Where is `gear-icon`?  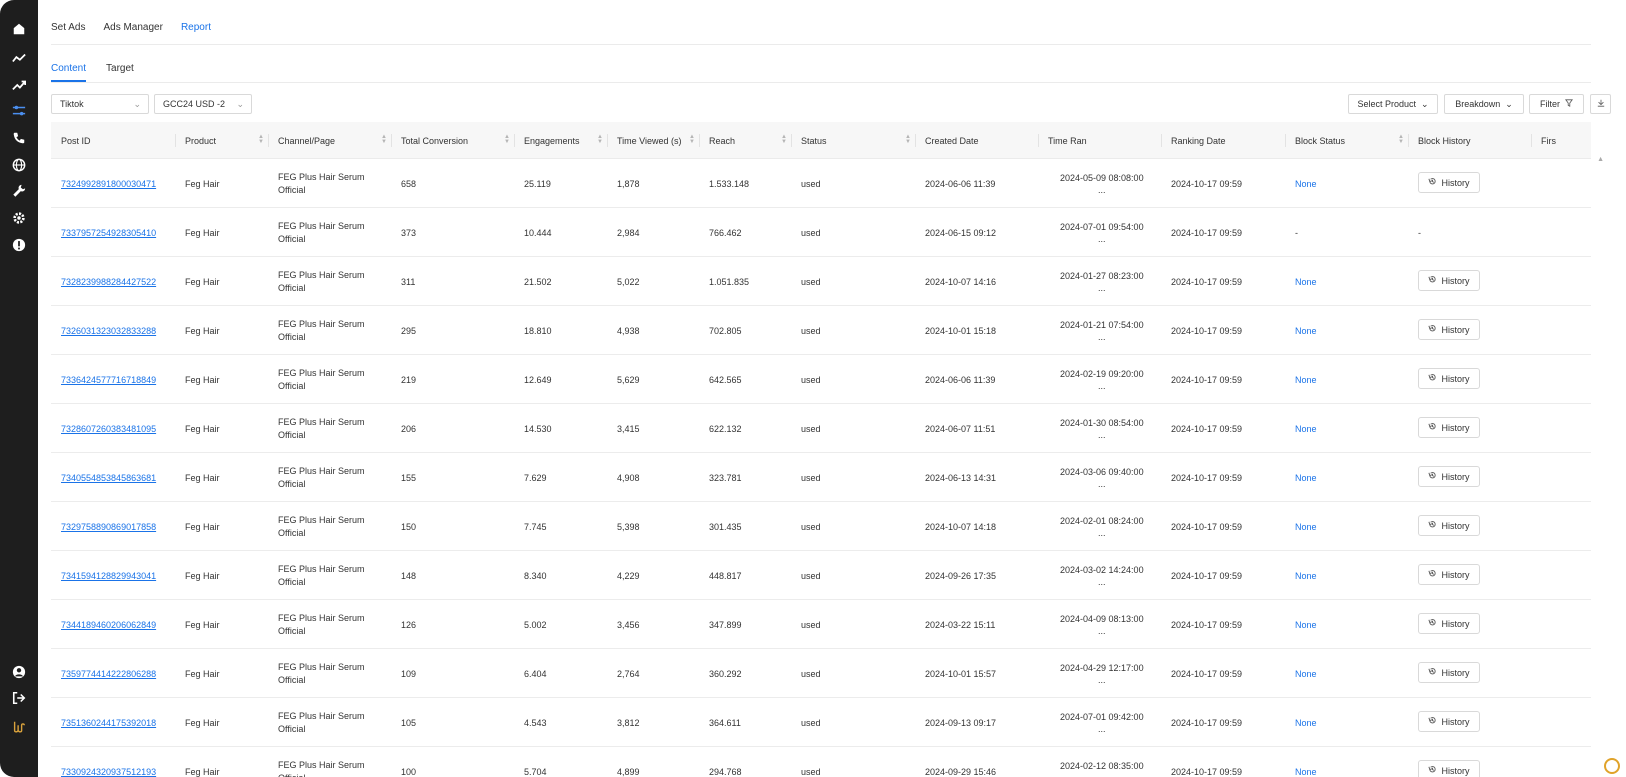 gear-icon is located at coordinates (19, 218).